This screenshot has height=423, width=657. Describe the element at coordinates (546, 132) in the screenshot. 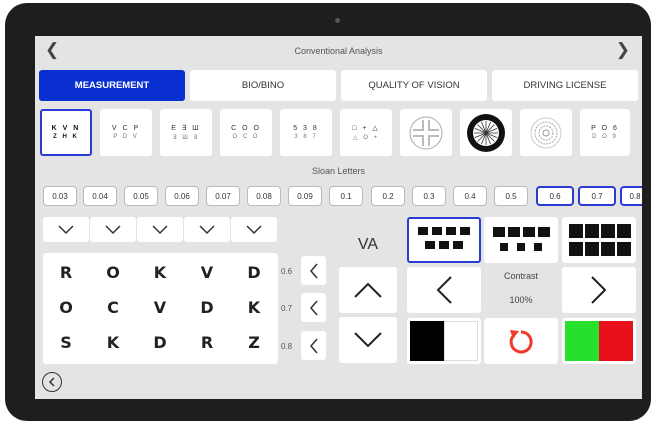

I see `chart-concentric-target` at that location.